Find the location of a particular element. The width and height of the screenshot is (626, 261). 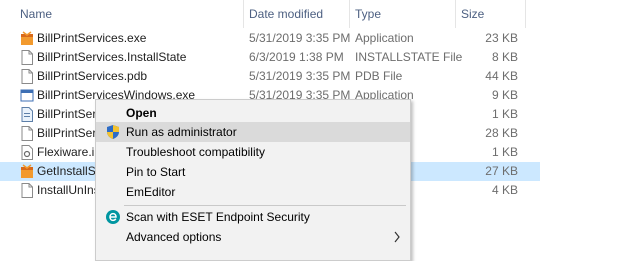

file-size: 4 KB is located at coordinates (504, 190).